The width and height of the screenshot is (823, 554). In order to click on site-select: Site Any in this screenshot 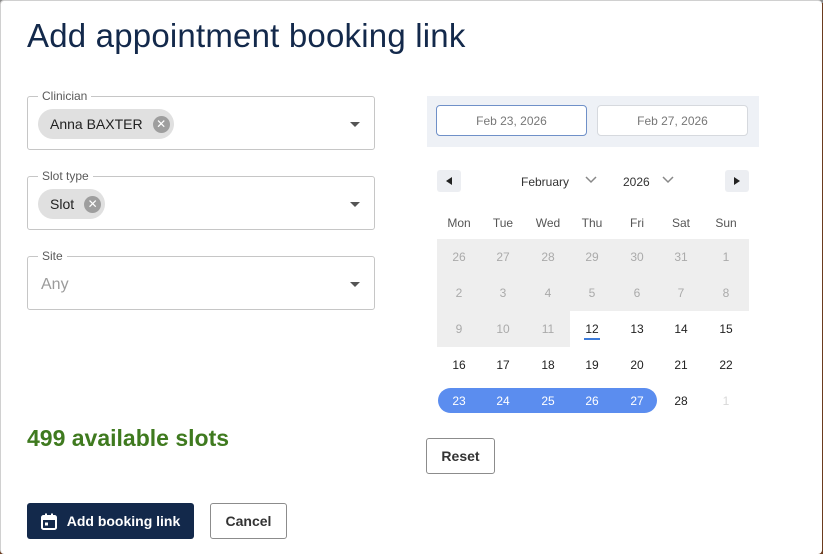, I will do `click(201, 279)`.